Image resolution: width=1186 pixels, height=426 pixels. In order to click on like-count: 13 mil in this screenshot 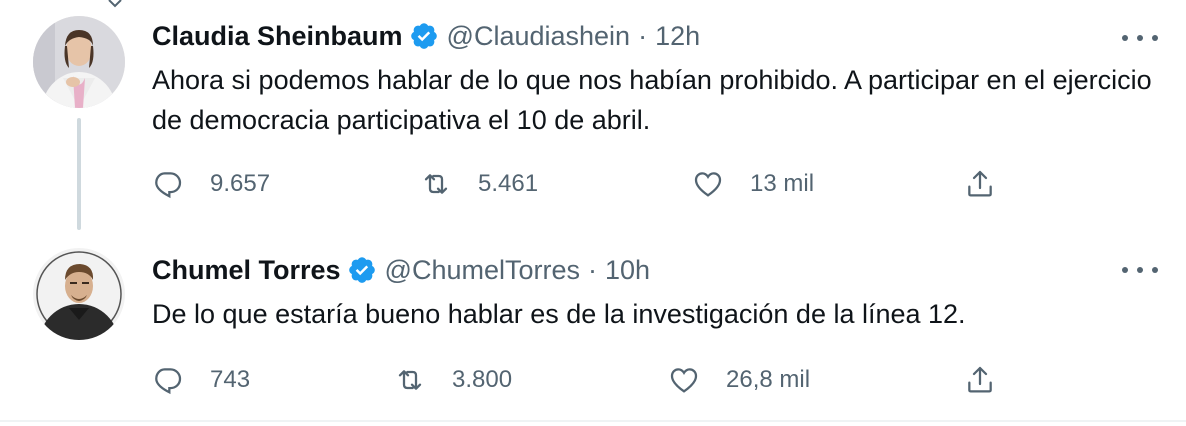, I will do `click(782, 183)`.